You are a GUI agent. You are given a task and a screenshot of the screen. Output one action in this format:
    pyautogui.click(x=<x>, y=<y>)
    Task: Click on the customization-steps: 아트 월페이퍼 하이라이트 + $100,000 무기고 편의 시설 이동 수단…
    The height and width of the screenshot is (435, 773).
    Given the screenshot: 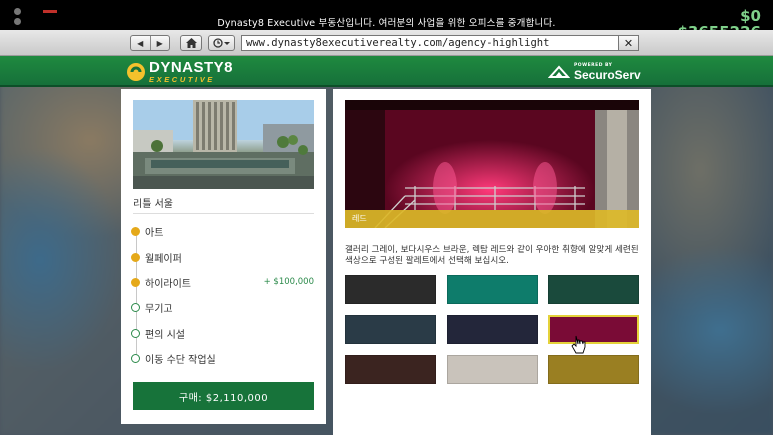 What is the action you would take?
    pyautogui.click(x=223, y=295)
    